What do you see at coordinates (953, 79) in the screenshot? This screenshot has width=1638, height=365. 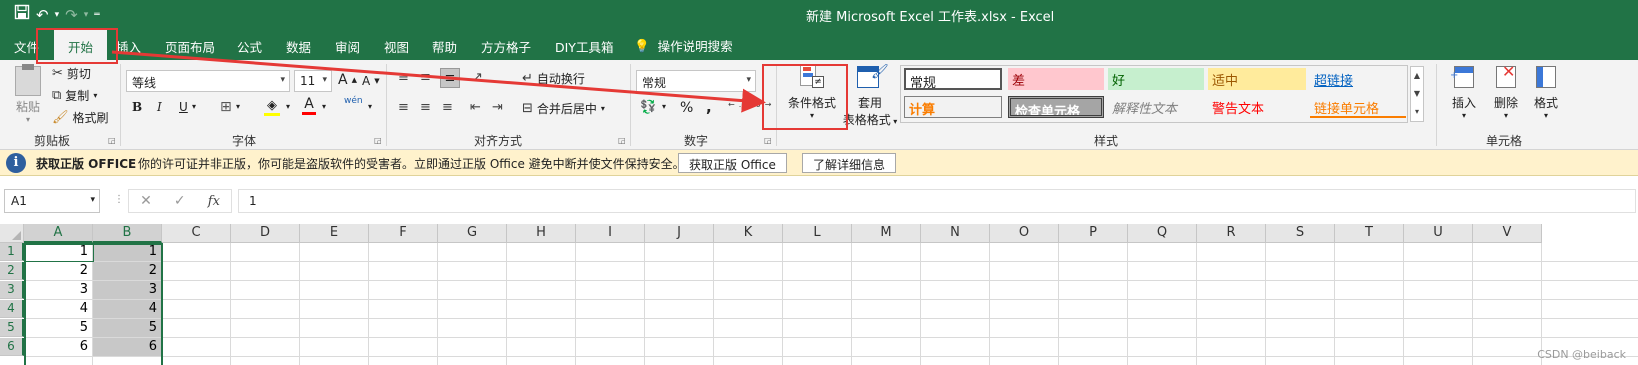 I see `style-normal: 常规` at bounding box center [953, 79].